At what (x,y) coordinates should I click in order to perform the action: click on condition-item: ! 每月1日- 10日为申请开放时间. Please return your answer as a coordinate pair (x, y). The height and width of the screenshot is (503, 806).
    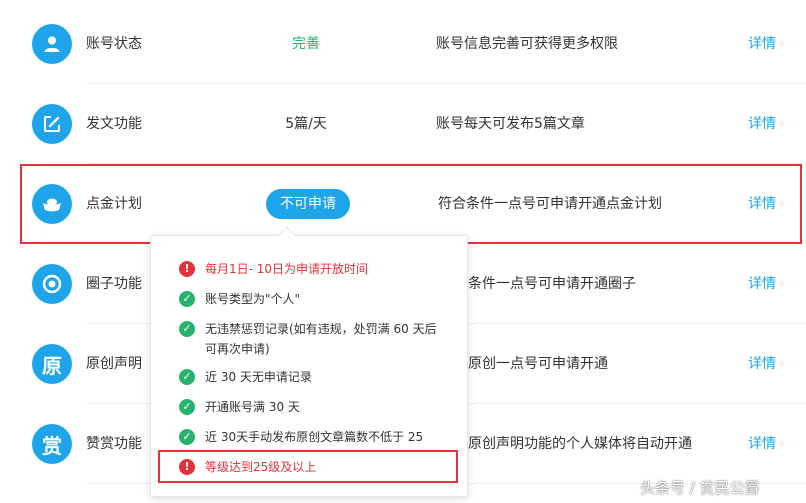
    Looking at the image, I should click on (310, 269).